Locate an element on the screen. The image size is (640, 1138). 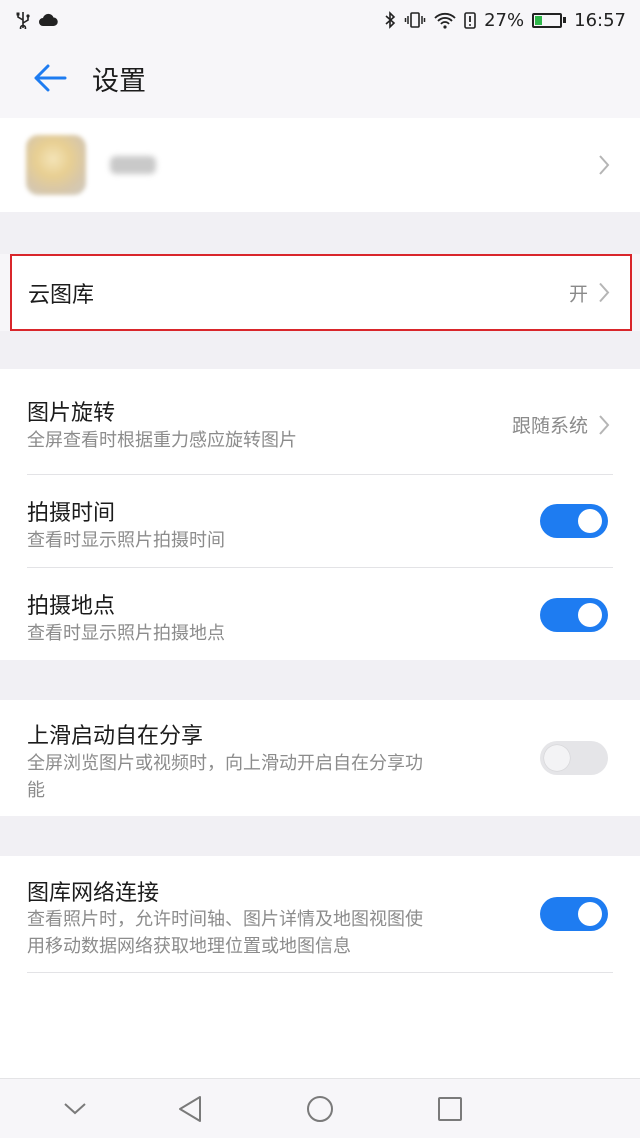
rotation-row: 图片旋转 全屏查看时根据重力感应旋转图片 跟随系统 is located at coordinates (320, 421).